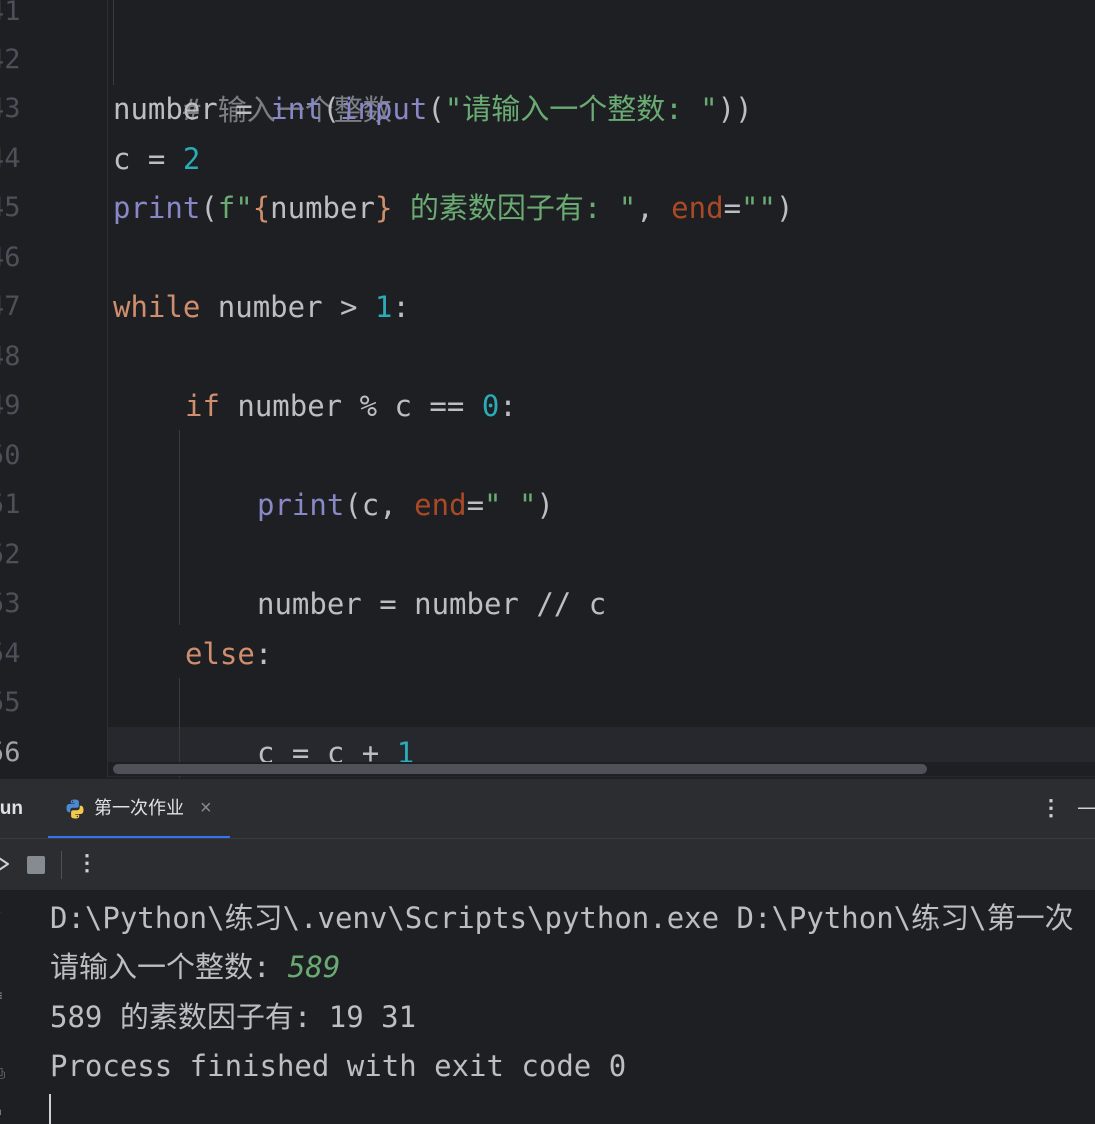 The width and height of the screenshot is (1095, 1124). Describe the element at coordinates (10, 554) in the screenshot. I see `line-number: 52` at that location.